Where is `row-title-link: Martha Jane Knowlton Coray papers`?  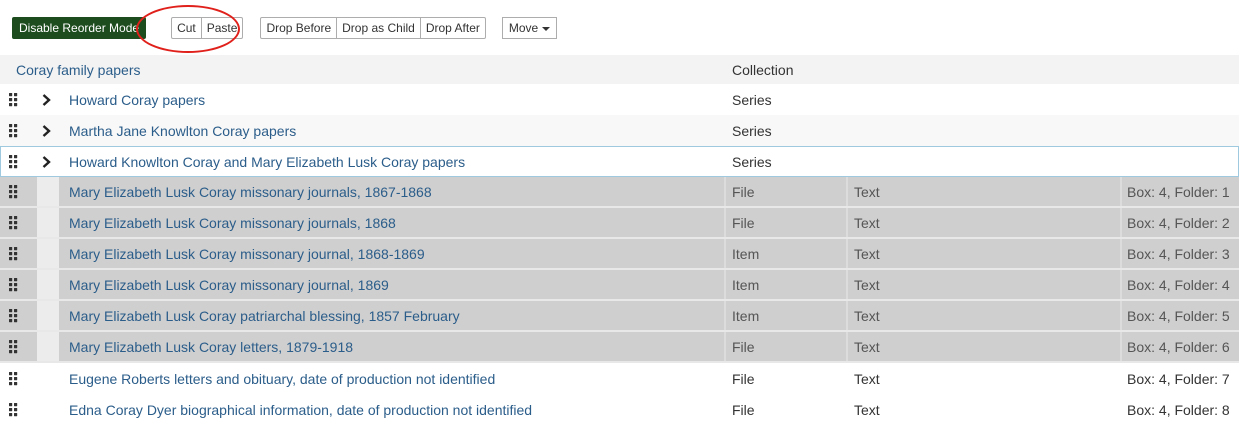
row-title-link: Martha Jane Knowlton Coray papers is located at coordinates (182, 131).